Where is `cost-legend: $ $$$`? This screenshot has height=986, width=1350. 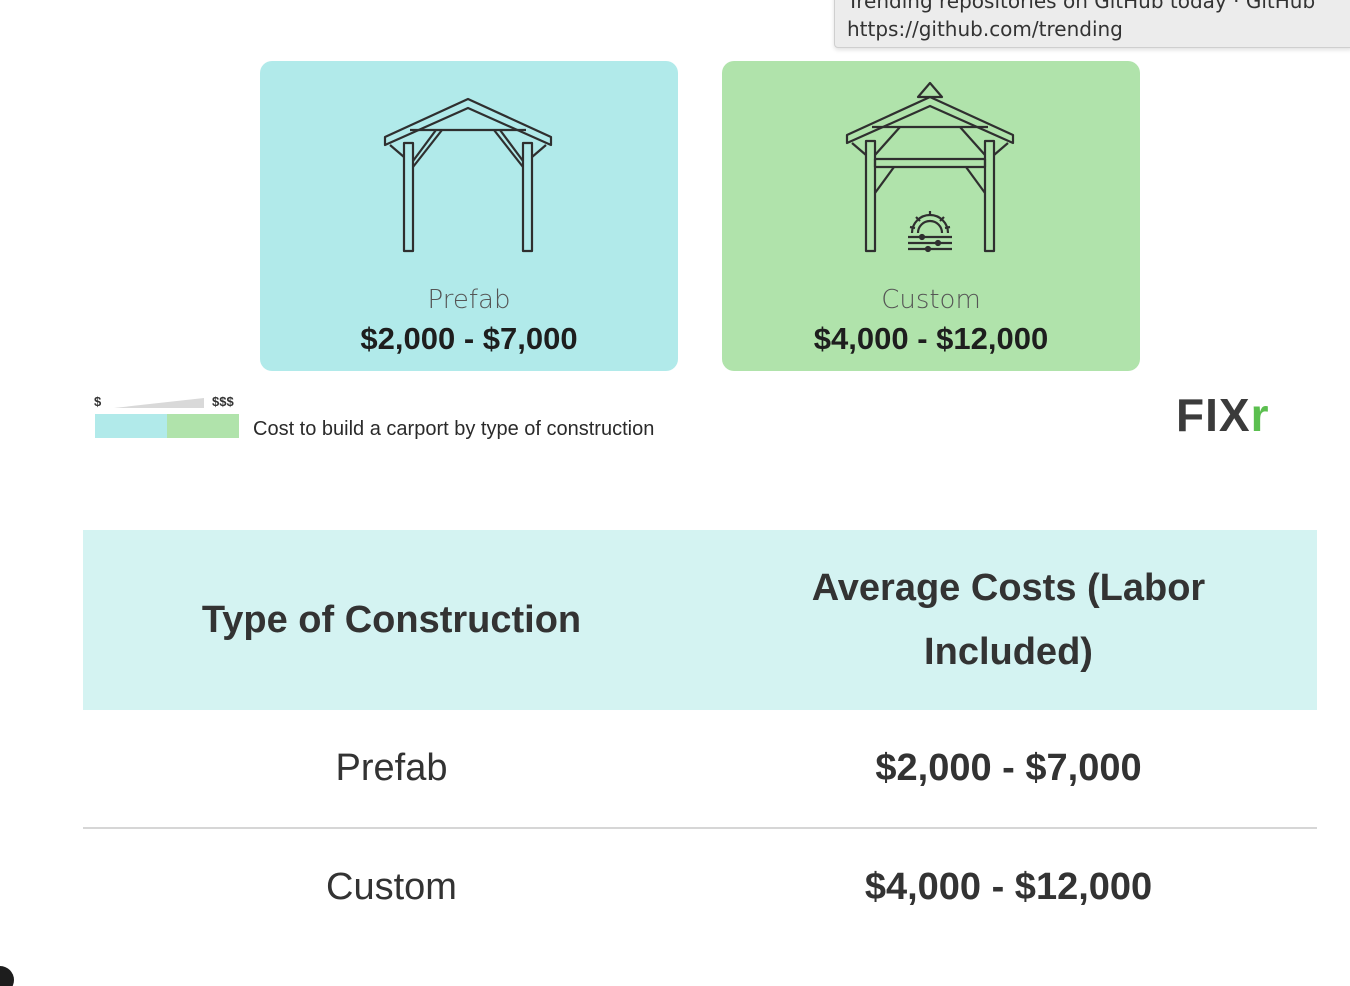 cost-legend: $ $$$ is located at coordinates (169, 417).